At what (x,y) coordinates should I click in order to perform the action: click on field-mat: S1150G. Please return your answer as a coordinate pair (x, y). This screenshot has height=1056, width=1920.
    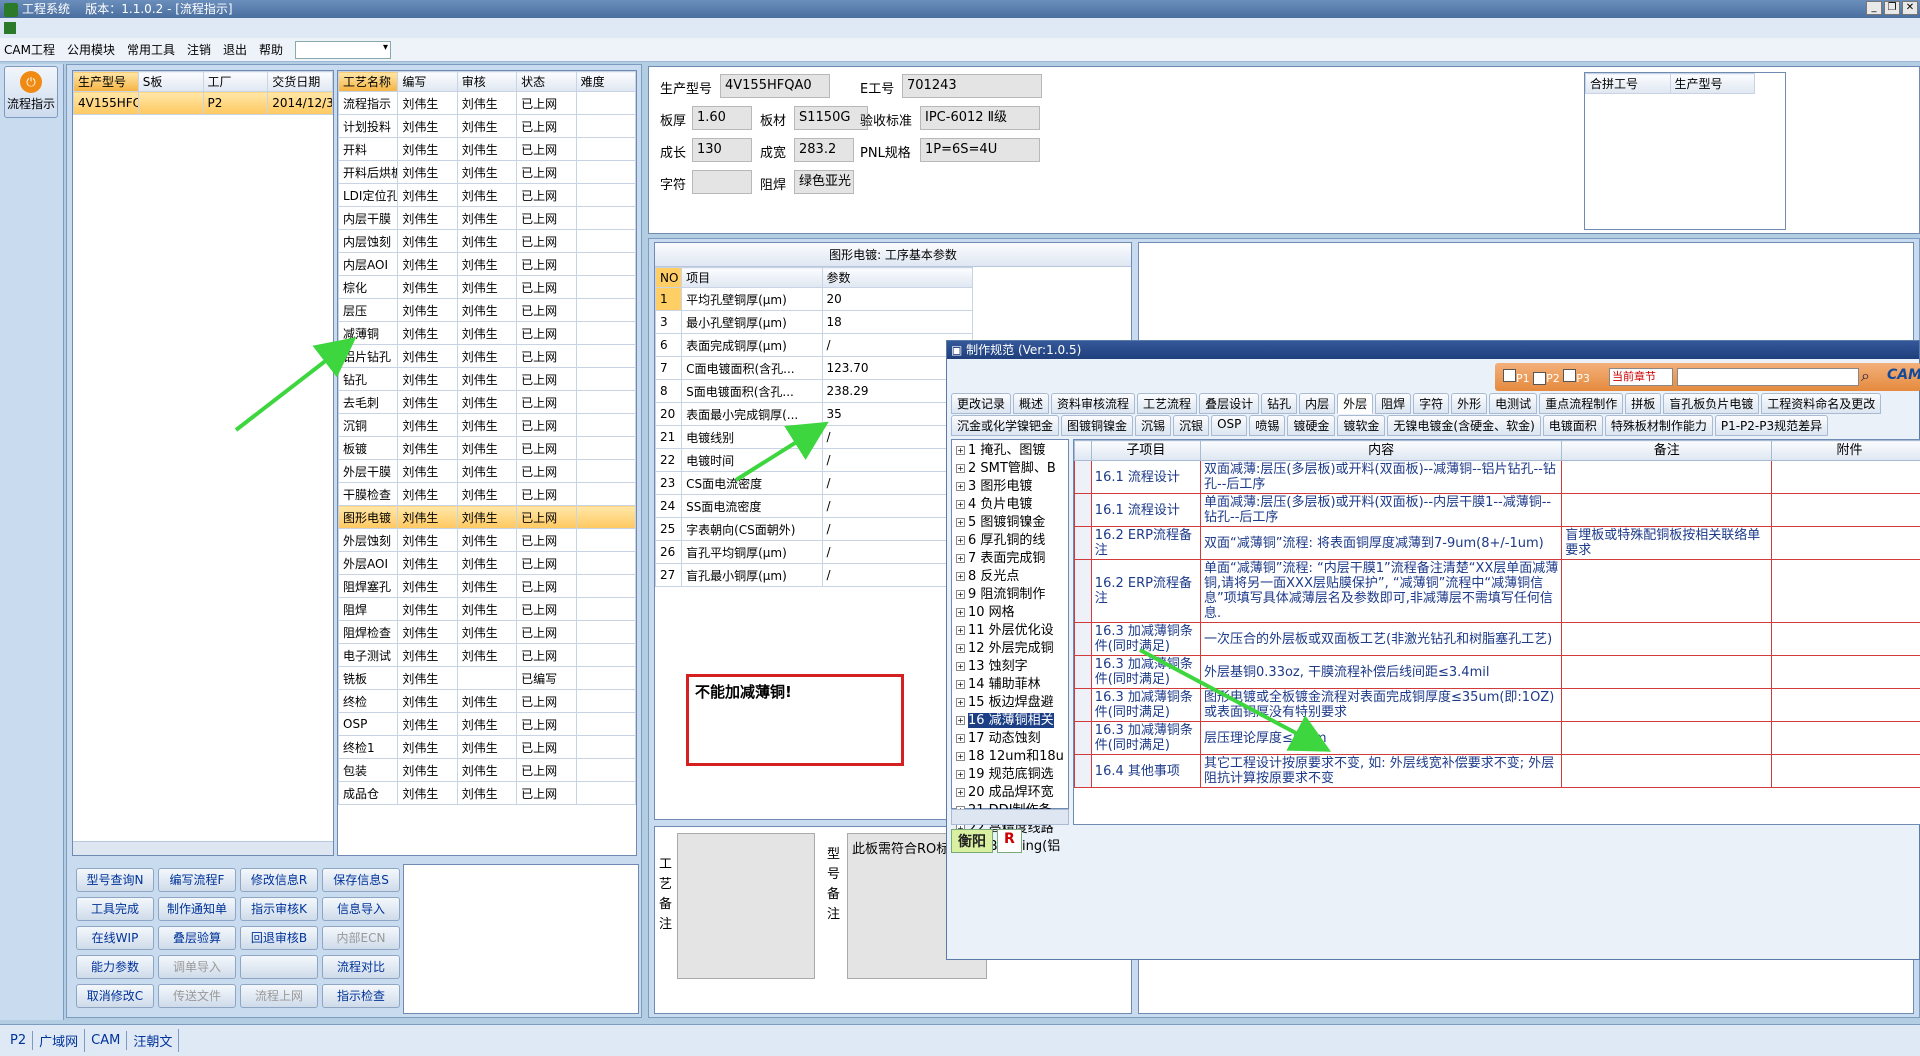
    Looking at the image, I should click on (831, 118).